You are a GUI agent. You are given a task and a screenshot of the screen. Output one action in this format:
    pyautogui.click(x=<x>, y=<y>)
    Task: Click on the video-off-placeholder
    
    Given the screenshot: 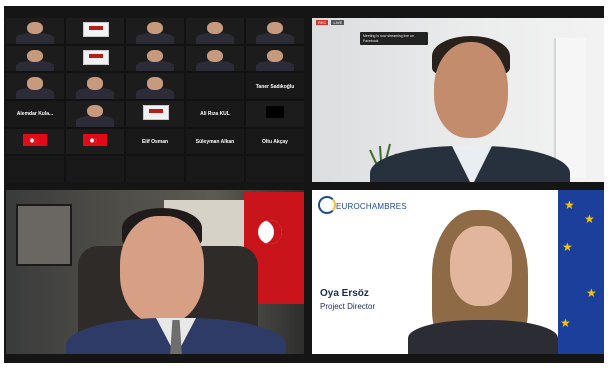 What is the action you would take?
    pyautogui.click(x=275, y=112)
    